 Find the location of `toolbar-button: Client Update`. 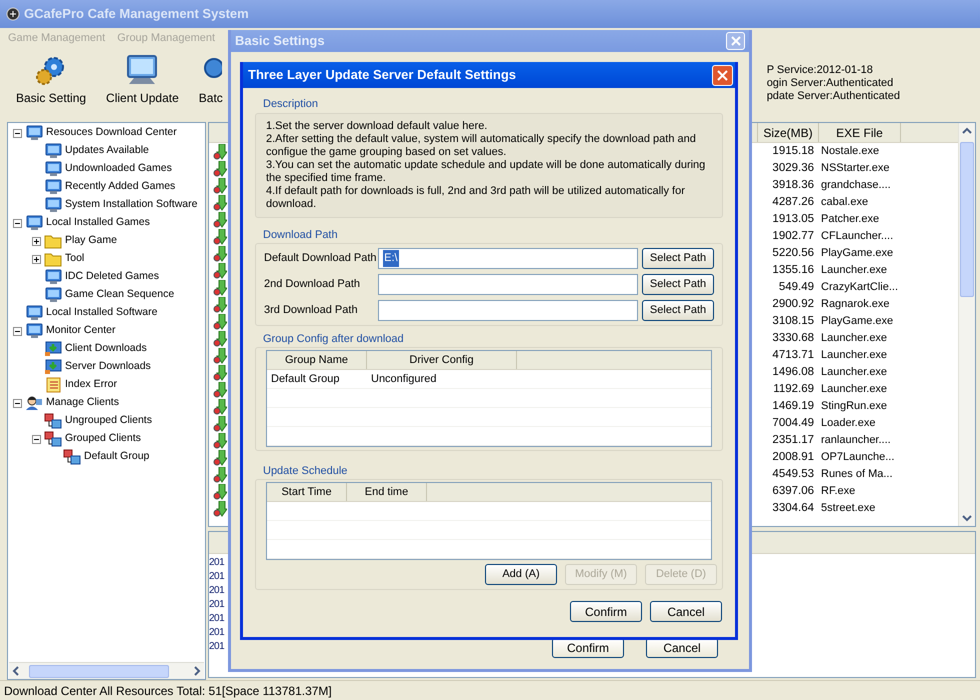

toolbar-button: Client Update is located at coordinates (142, 80).